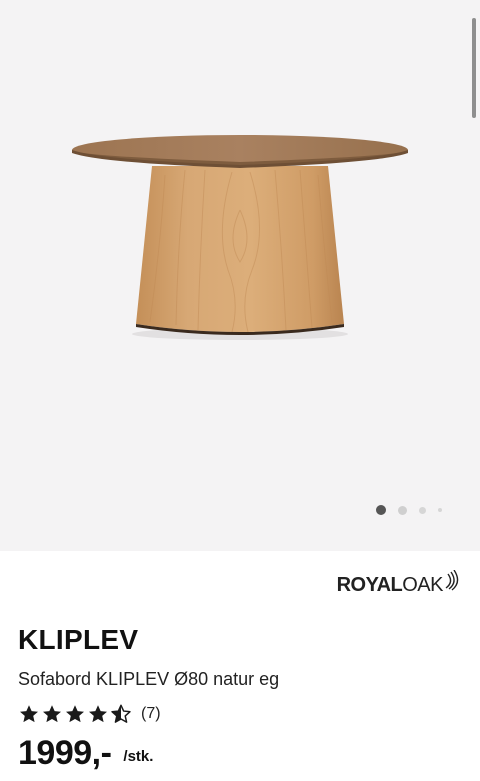 The image size is (480, 781). What do you see at coordinates (381, 510) in the screenshot?
I see `carousel-dot-active` at bounding box center [381, 510].